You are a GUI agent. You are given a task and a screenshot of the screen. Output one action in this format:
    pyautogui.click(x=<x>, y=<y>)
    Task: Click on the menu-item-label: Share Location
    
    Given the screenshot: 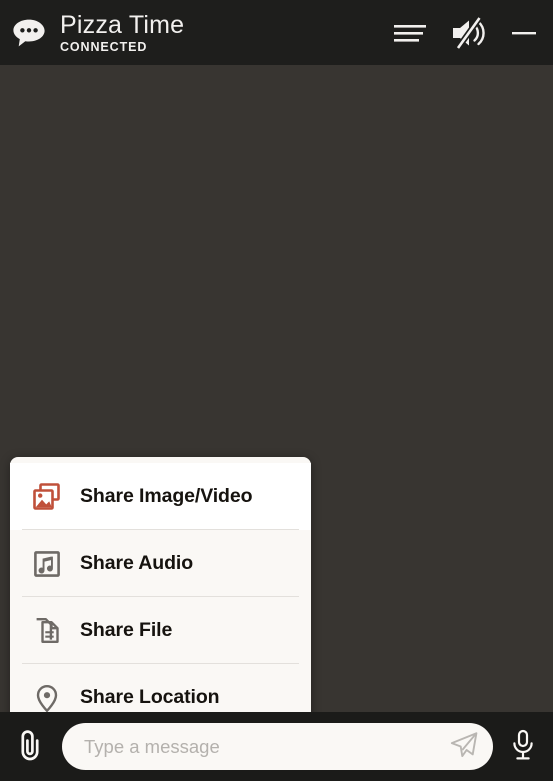 What is the action you would take?
    pyautogui.click(x=150, y=697)
    